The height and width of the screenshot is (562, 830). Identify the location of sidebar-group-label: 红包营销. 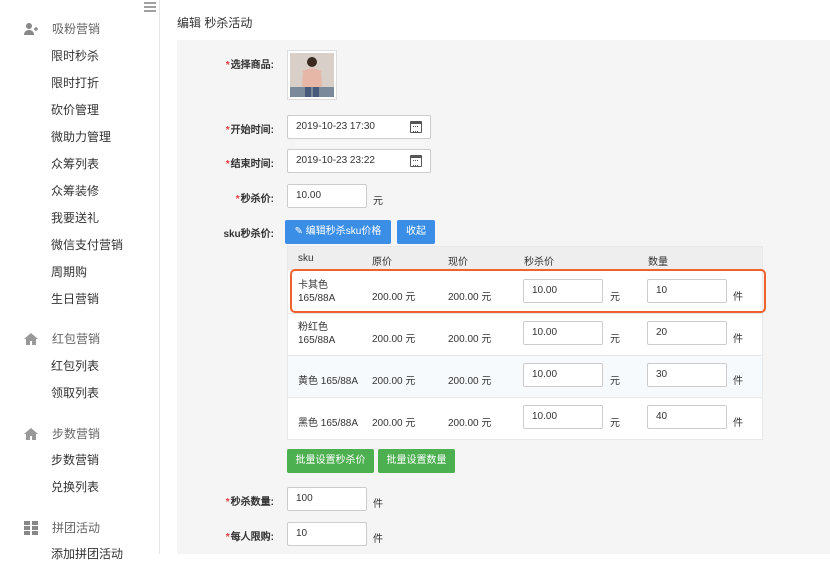
(76, 339).